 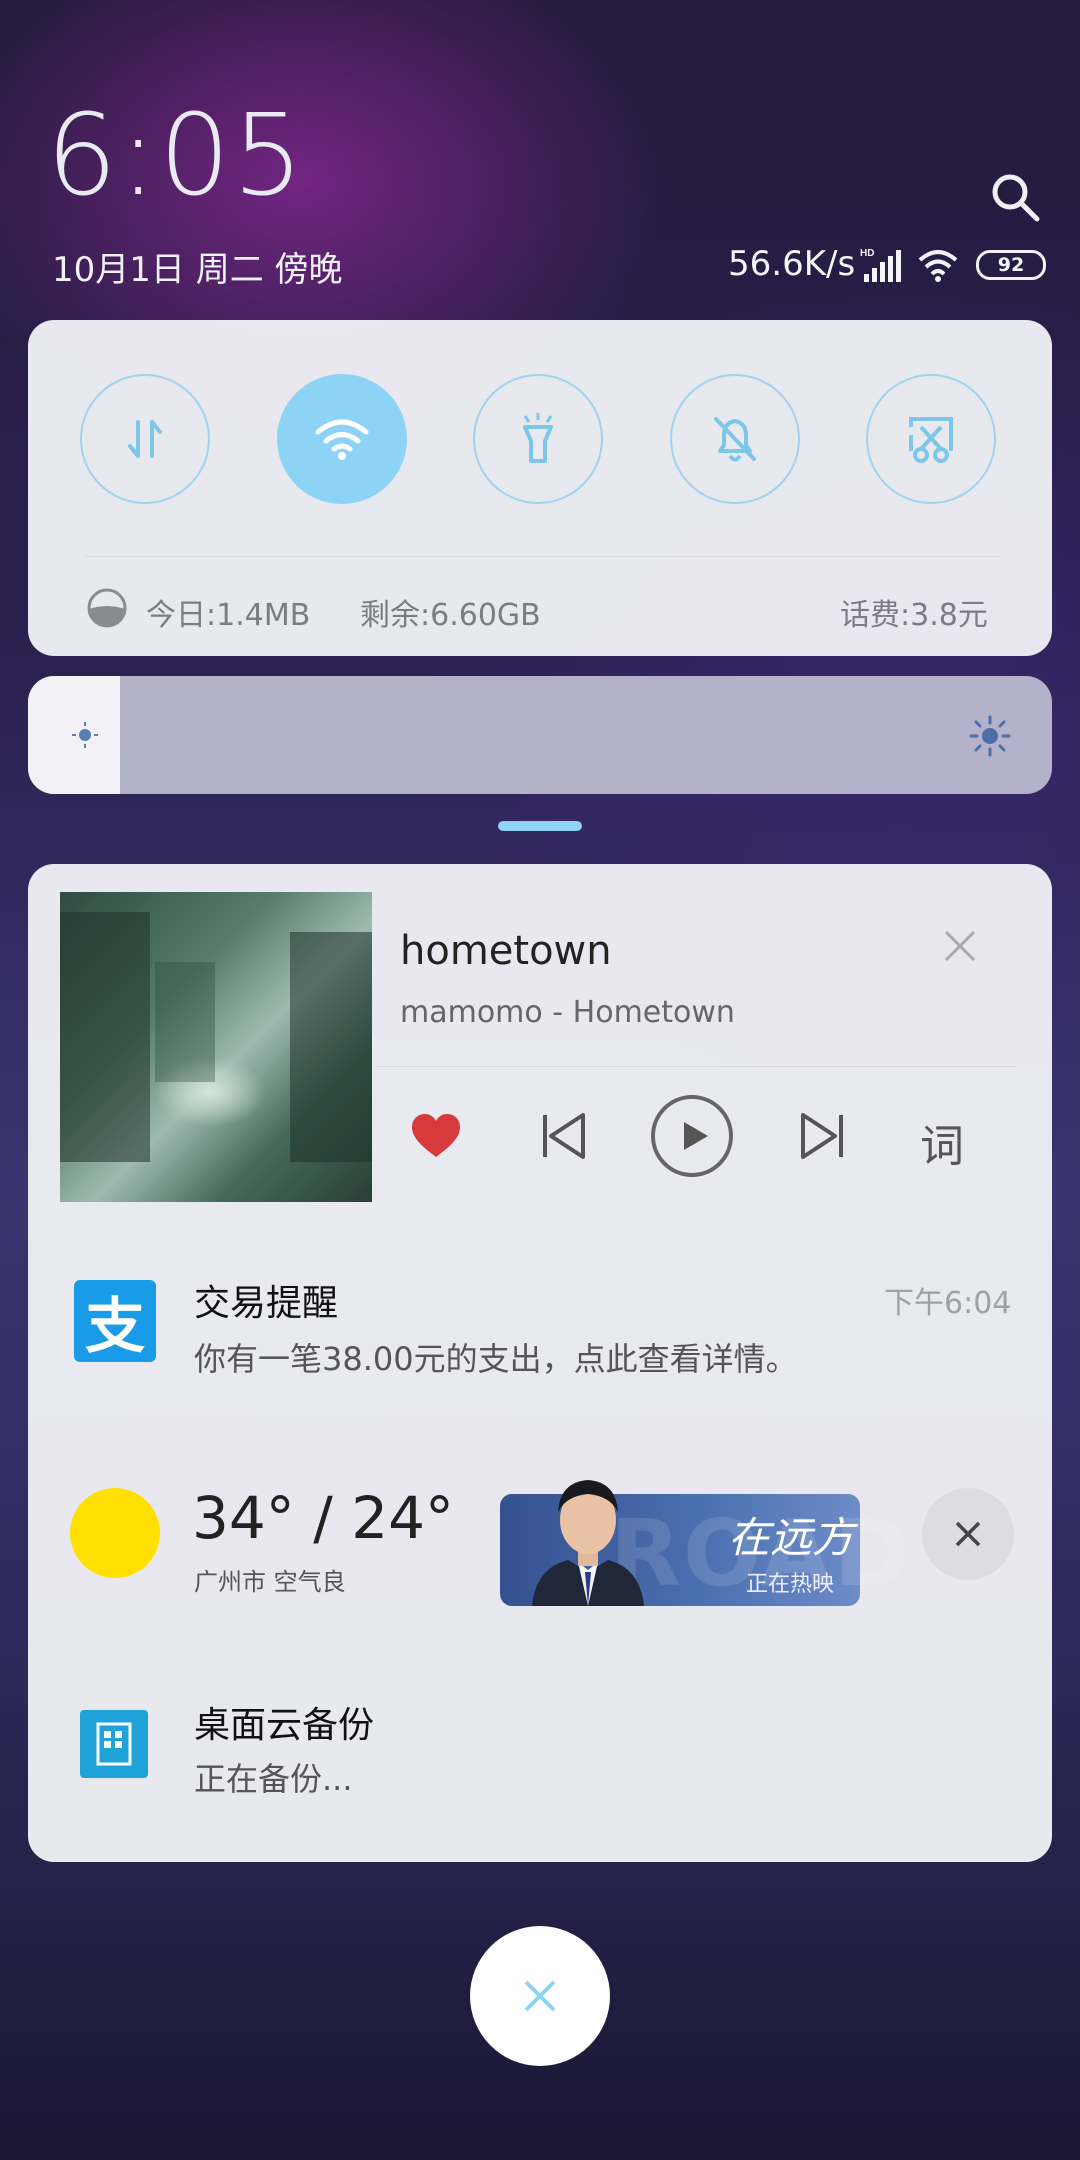 I want to click on search-icon, so click(x=1015, y=197).